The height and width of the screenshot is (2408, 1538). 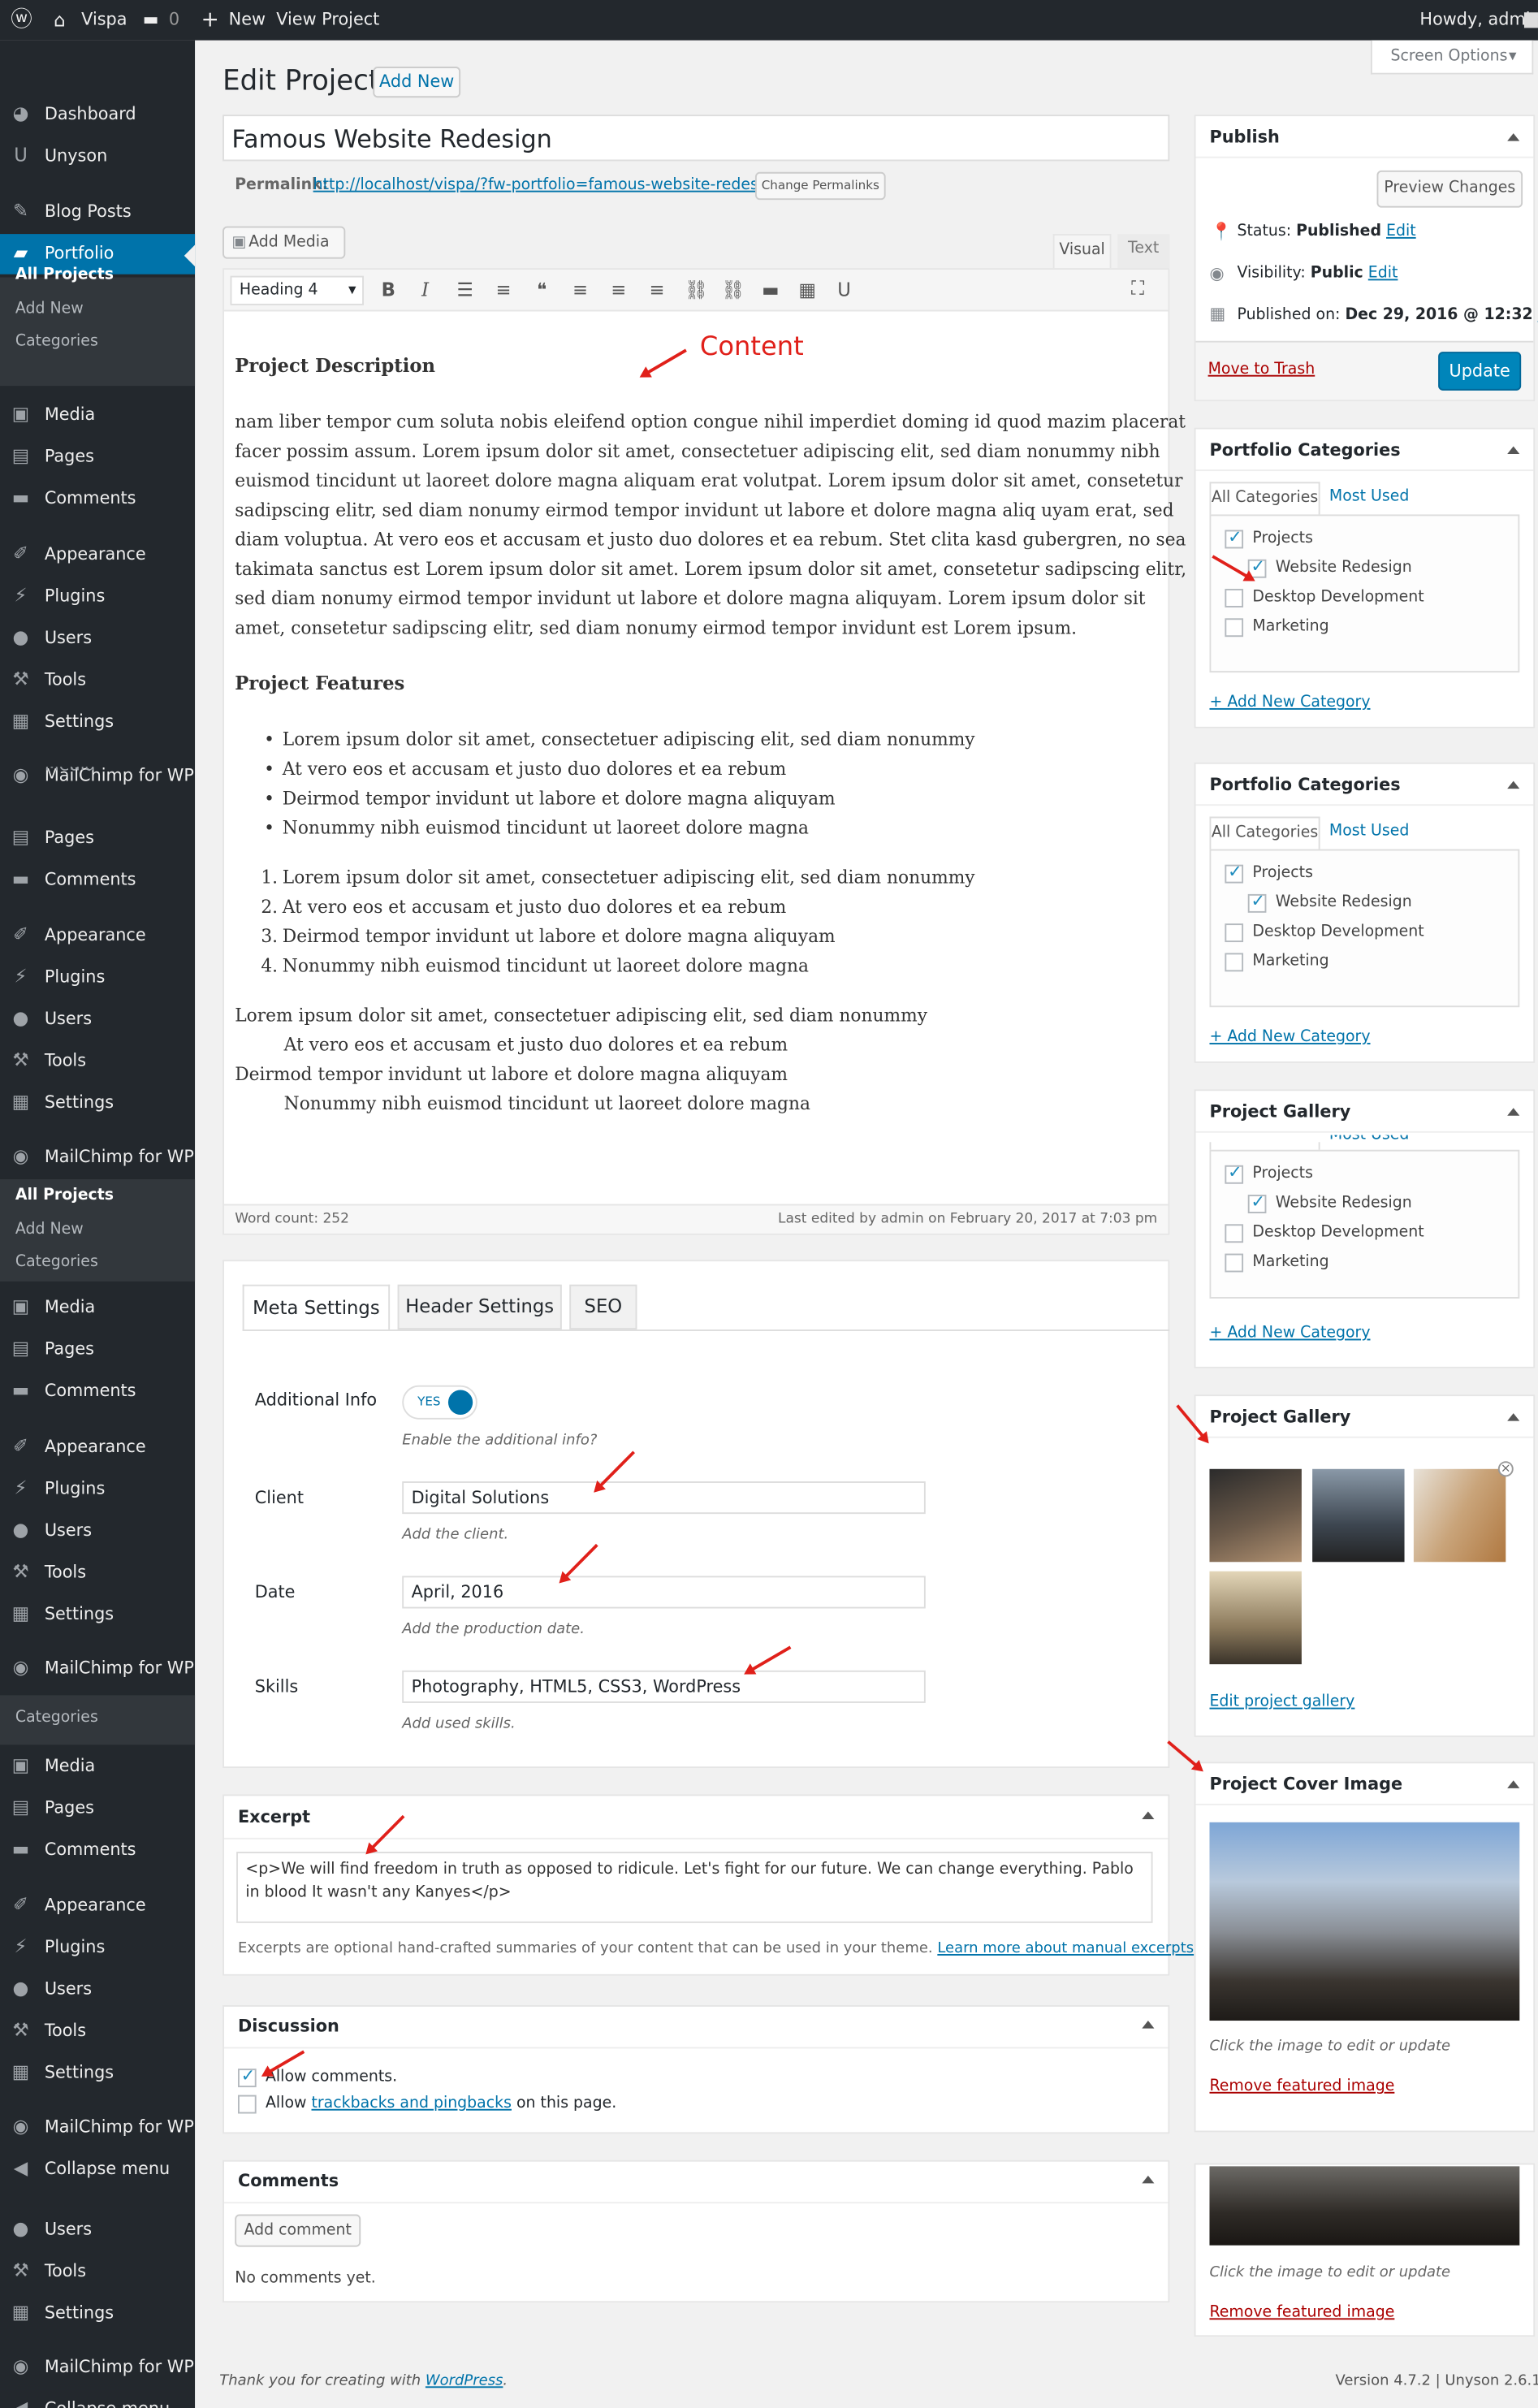 What do you see at coordinates (316, 1307) in the screenshot?
I see `tab-meta-settings: Meta Settings` at bounding box center [316, 1307].